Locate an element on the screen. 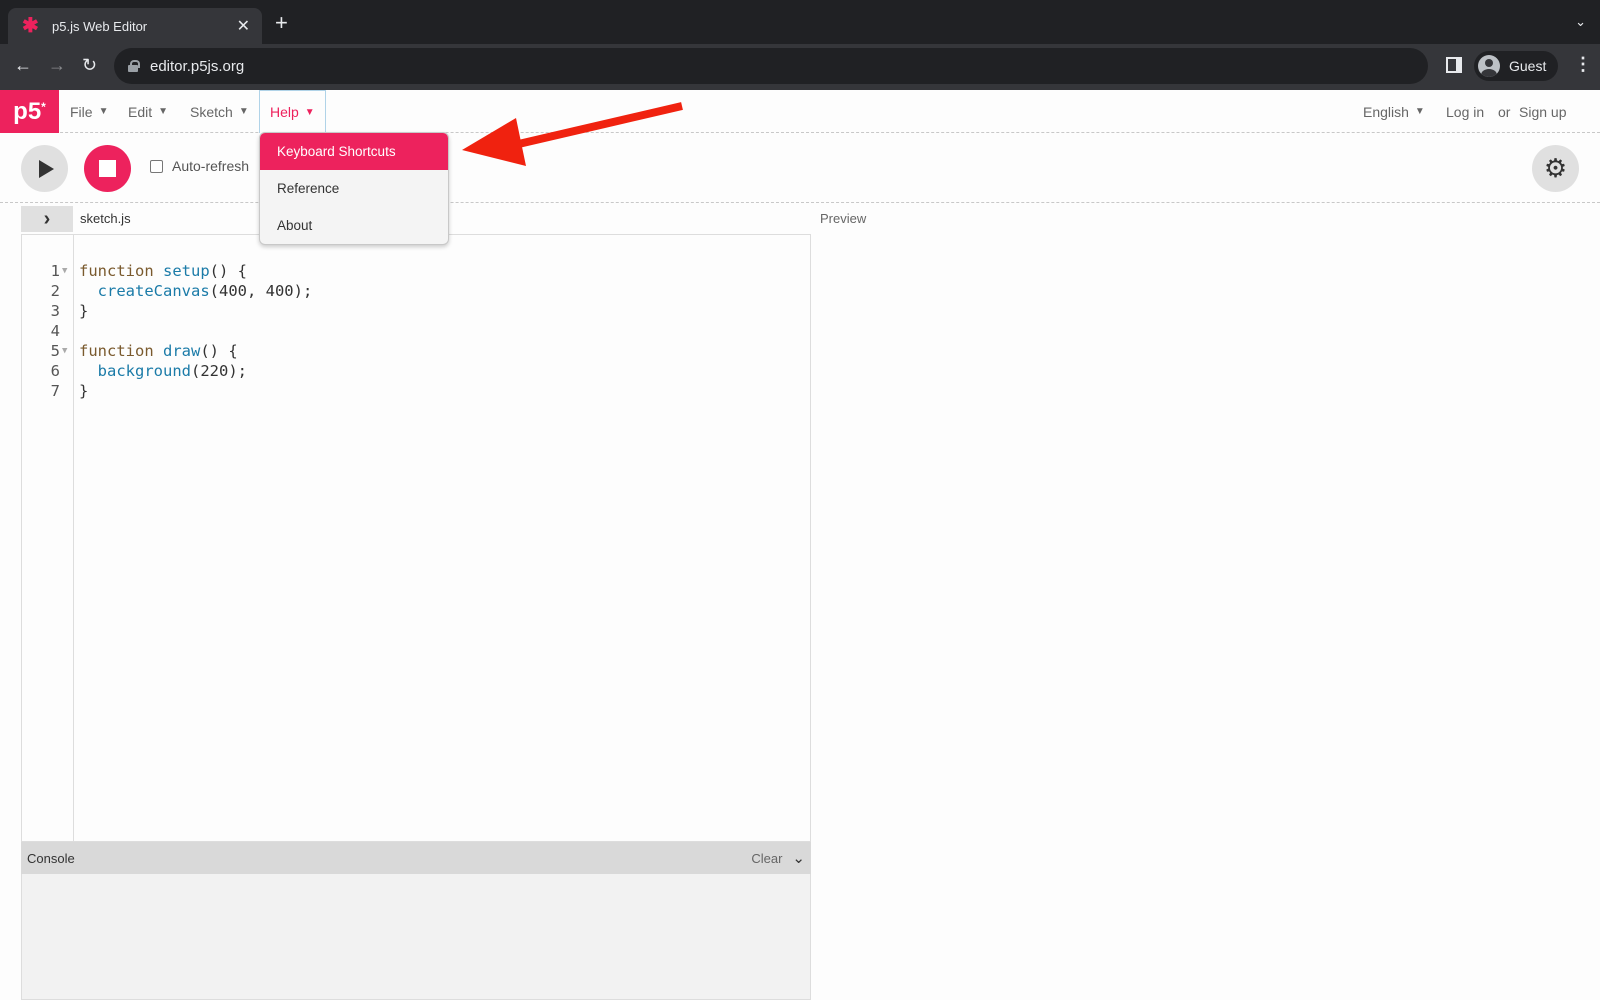 This screenshot has width=1600, height=1000. console-clear-button: Clear is located at coordinates (766, 858).